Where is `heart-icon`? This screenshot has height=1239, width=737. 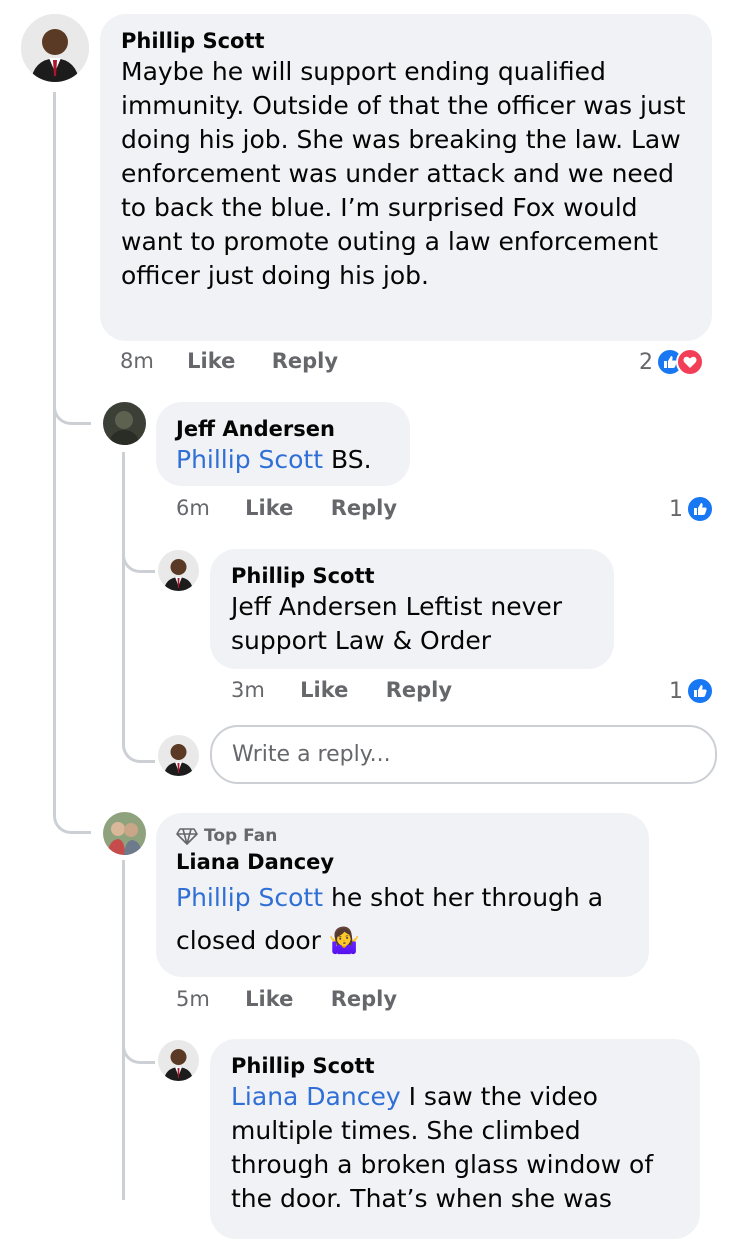
heart-icon is located at coordinates (690, 362).